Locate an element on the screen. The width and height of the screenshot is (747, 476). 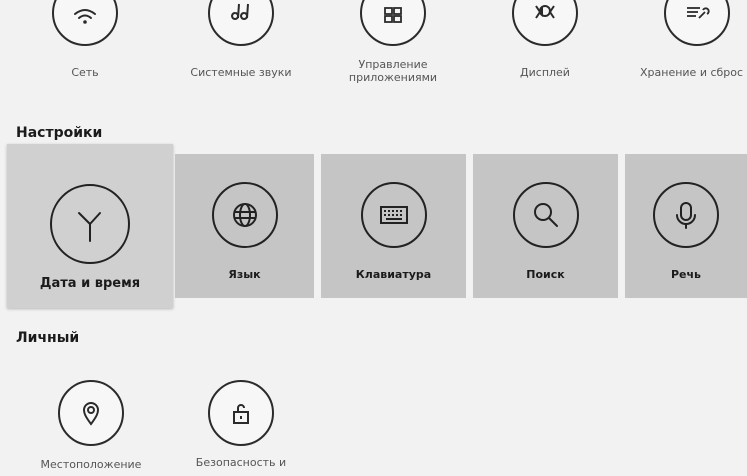
location-icon is located at coordinates (91, 413).